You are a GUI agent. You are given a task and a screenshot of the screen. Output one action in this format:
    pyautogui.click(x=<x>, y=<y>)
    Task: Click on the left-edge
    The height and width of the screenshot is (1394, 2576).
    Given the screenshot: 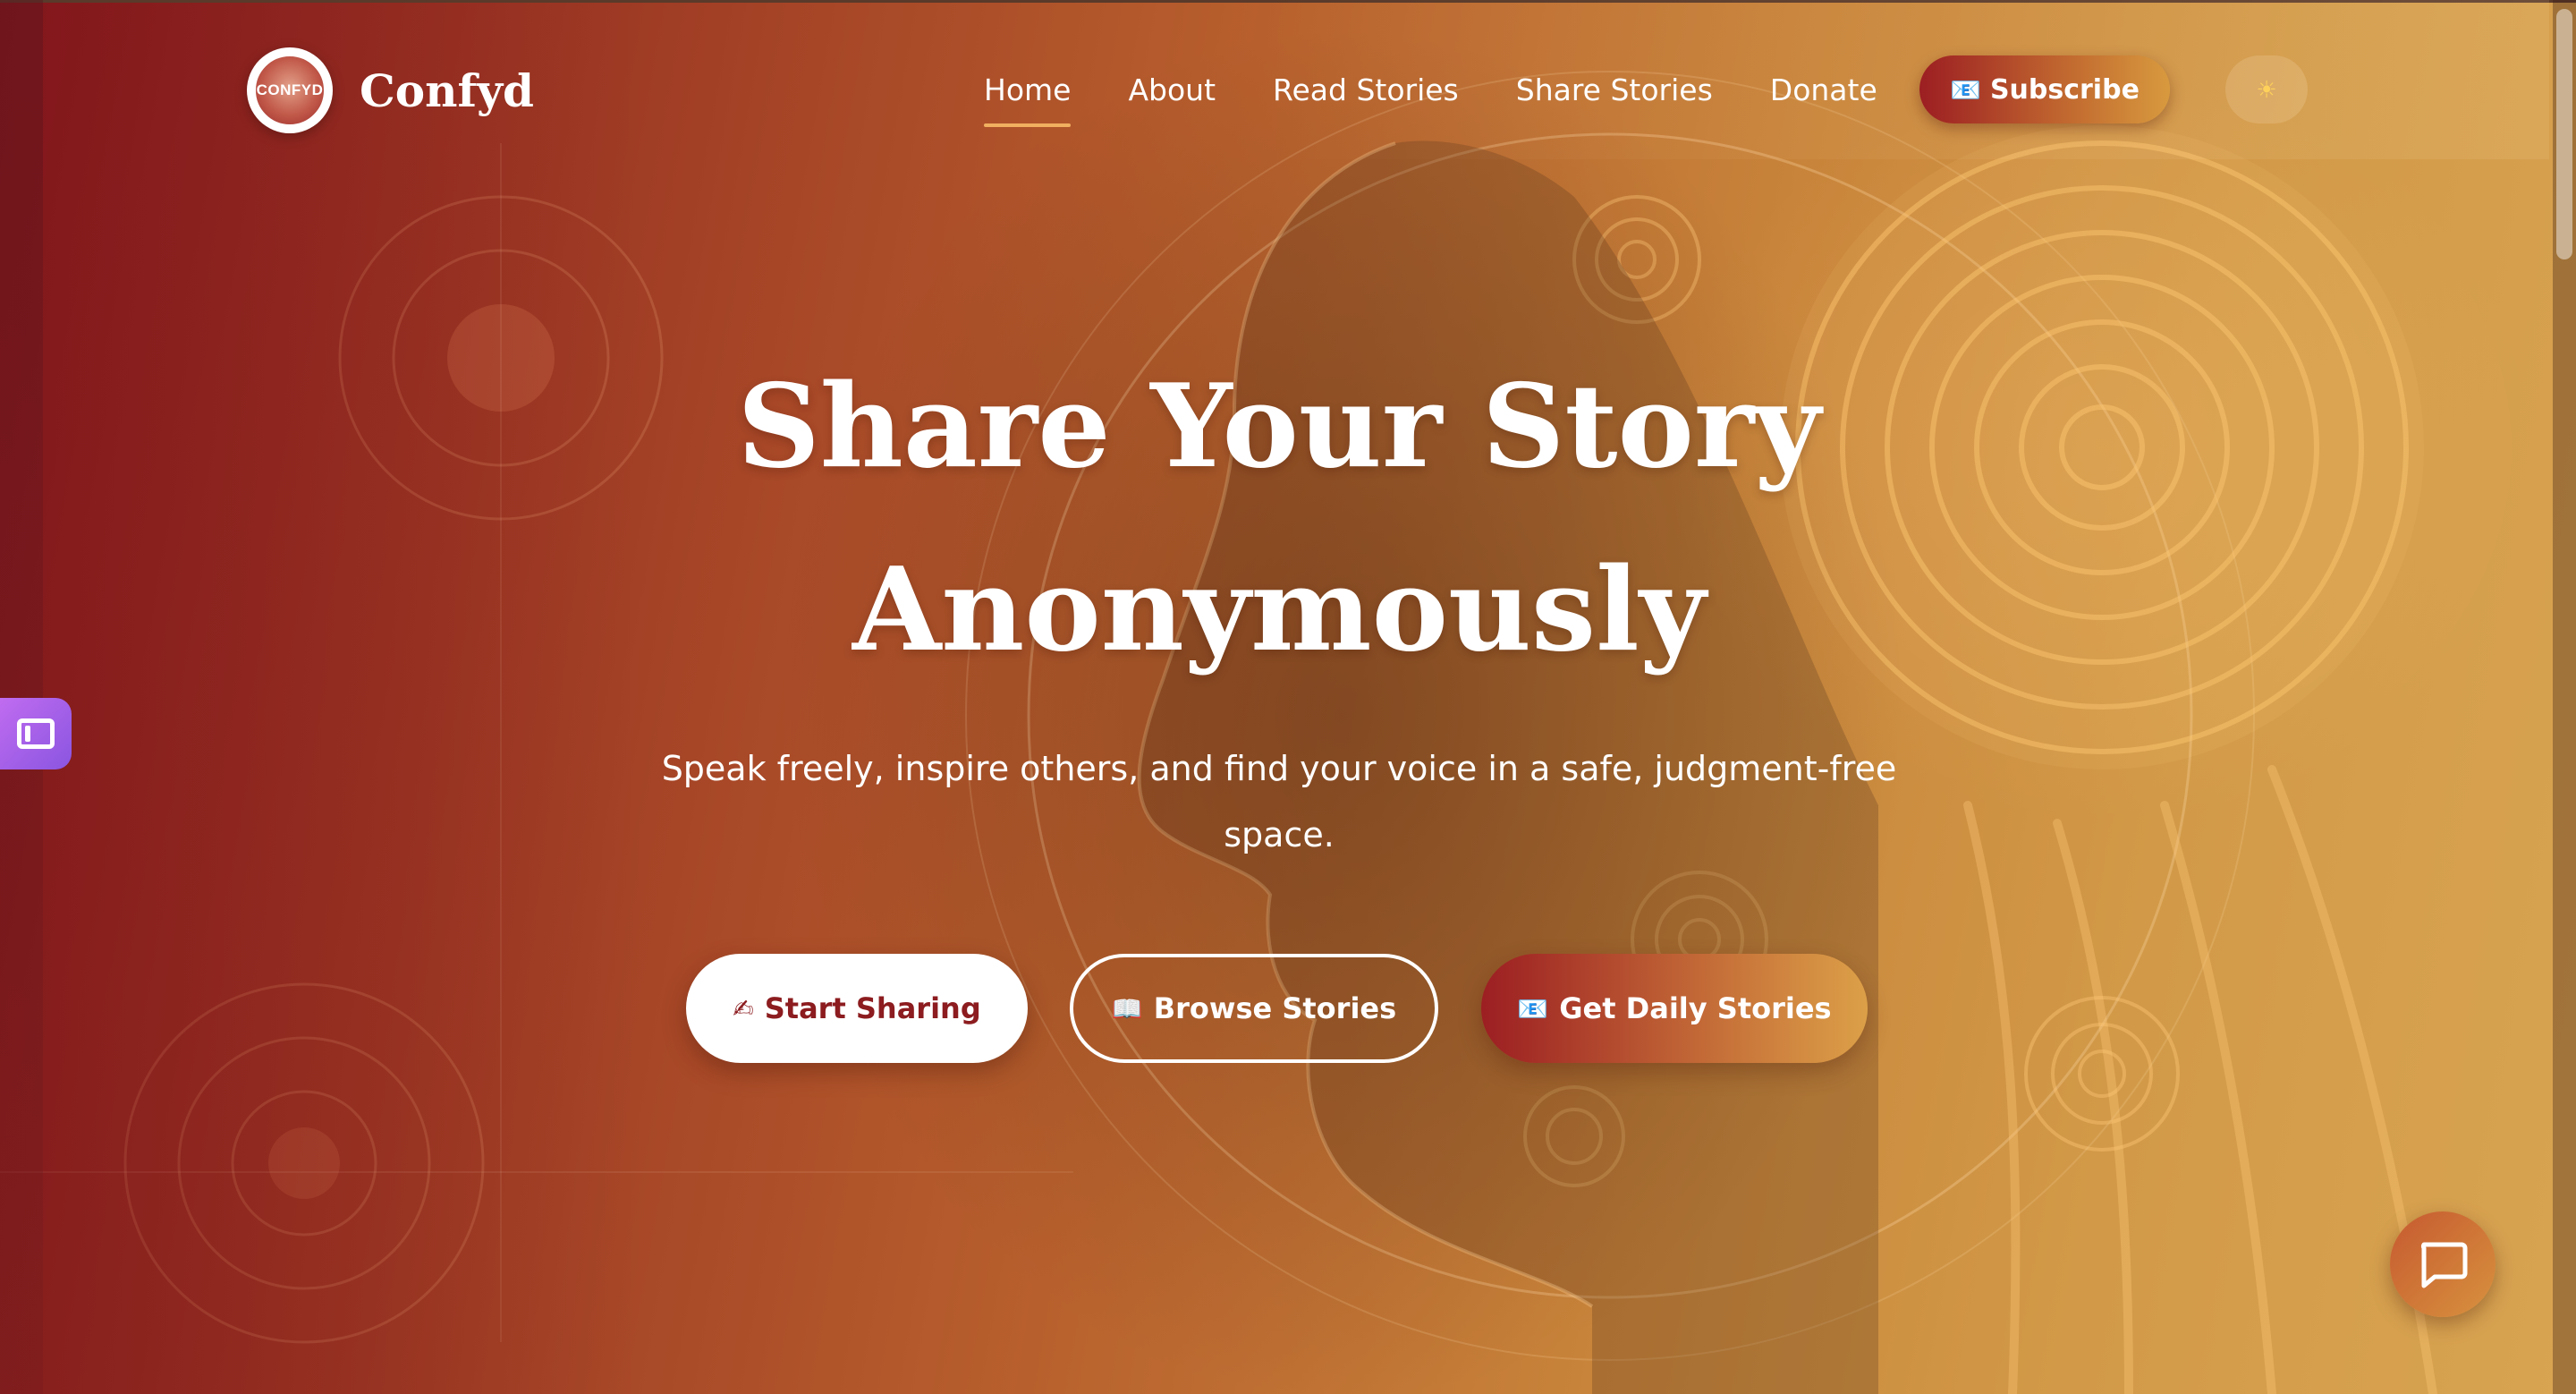 What is the action you would take?
    pyautogui.click(x=21, y=697)
    